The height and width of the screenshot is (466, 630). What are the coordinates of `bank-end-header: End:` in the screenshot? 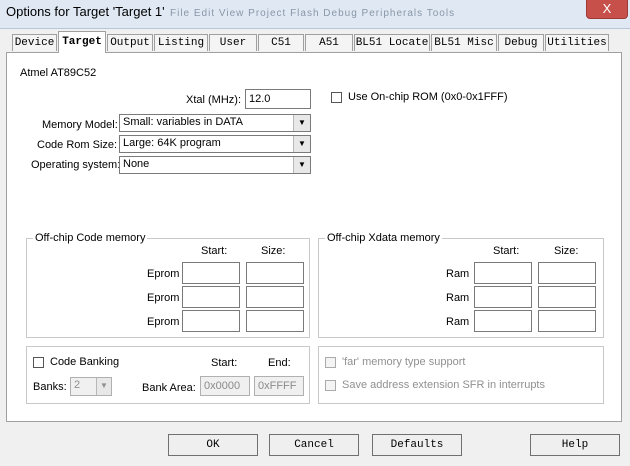 It's located at (279, 363).